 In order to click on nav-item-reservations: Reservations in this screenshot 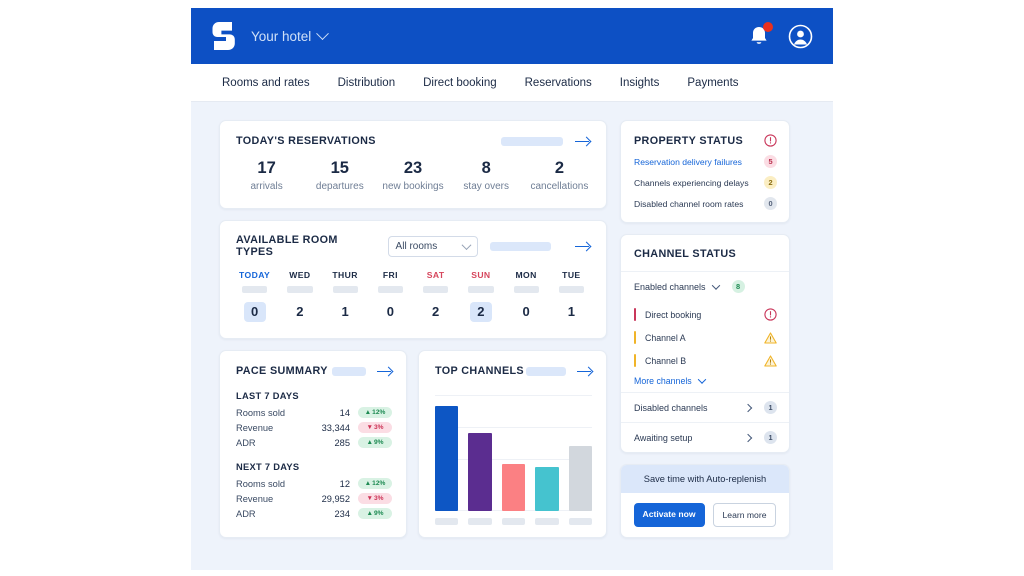, I will do `click(558, 83)`.